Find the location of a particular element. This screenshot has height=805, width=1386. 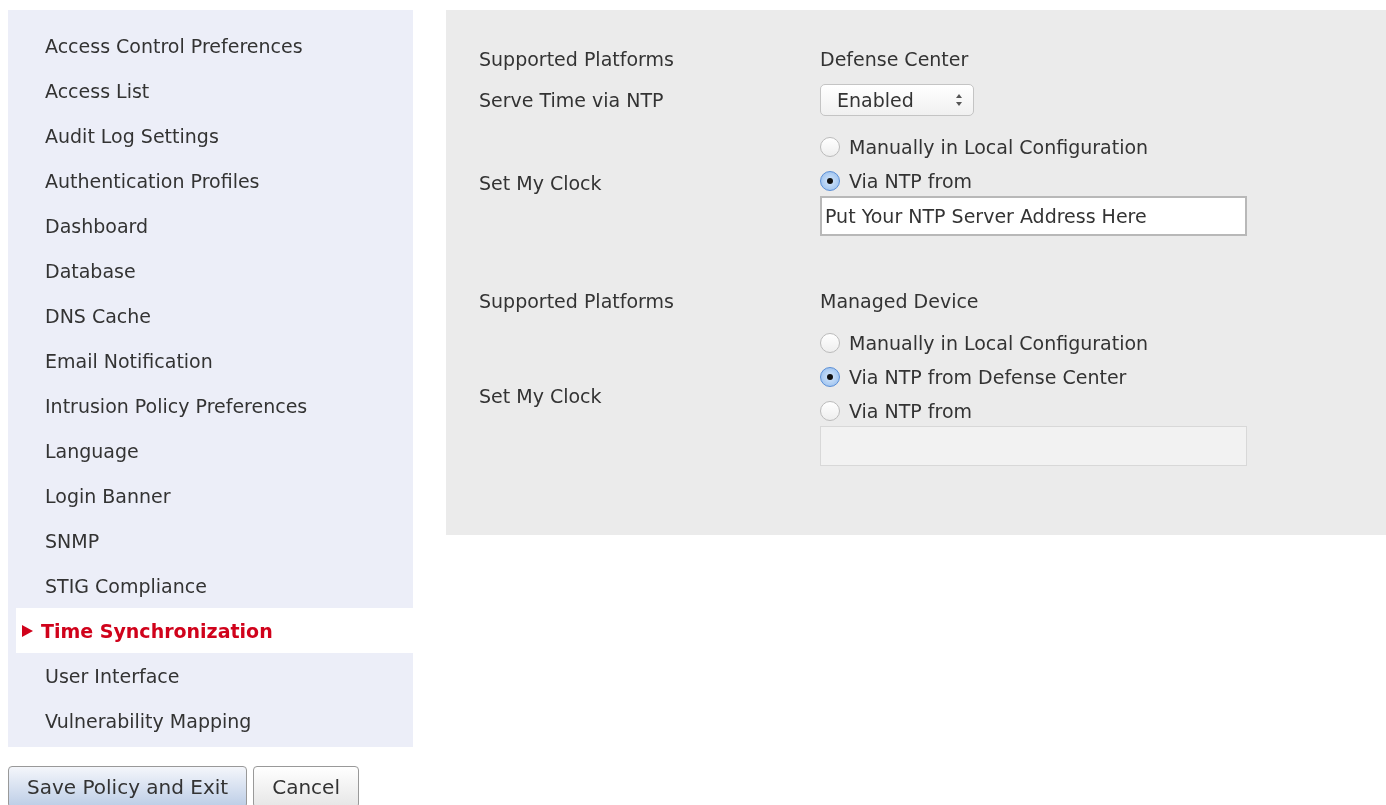

field-label: Serve Time via NTP is located at coordinates (572, 100).